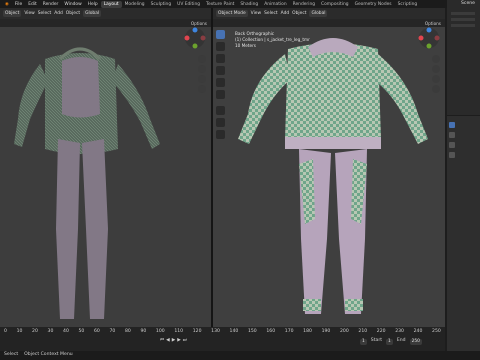 The width and height of the screenshot is (480, 360). Describe the element at coordinates (220, 82) in the screenshot. I see `scale-tool-icon` at that location.